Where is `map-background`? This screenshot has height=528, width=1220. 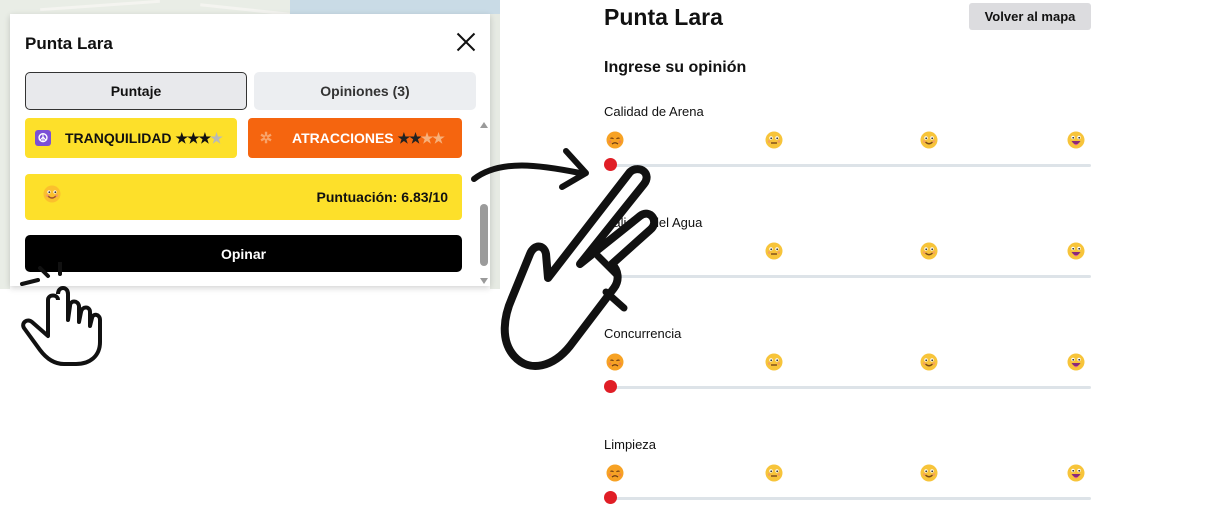
map-background is located at coordinates (250, 7).